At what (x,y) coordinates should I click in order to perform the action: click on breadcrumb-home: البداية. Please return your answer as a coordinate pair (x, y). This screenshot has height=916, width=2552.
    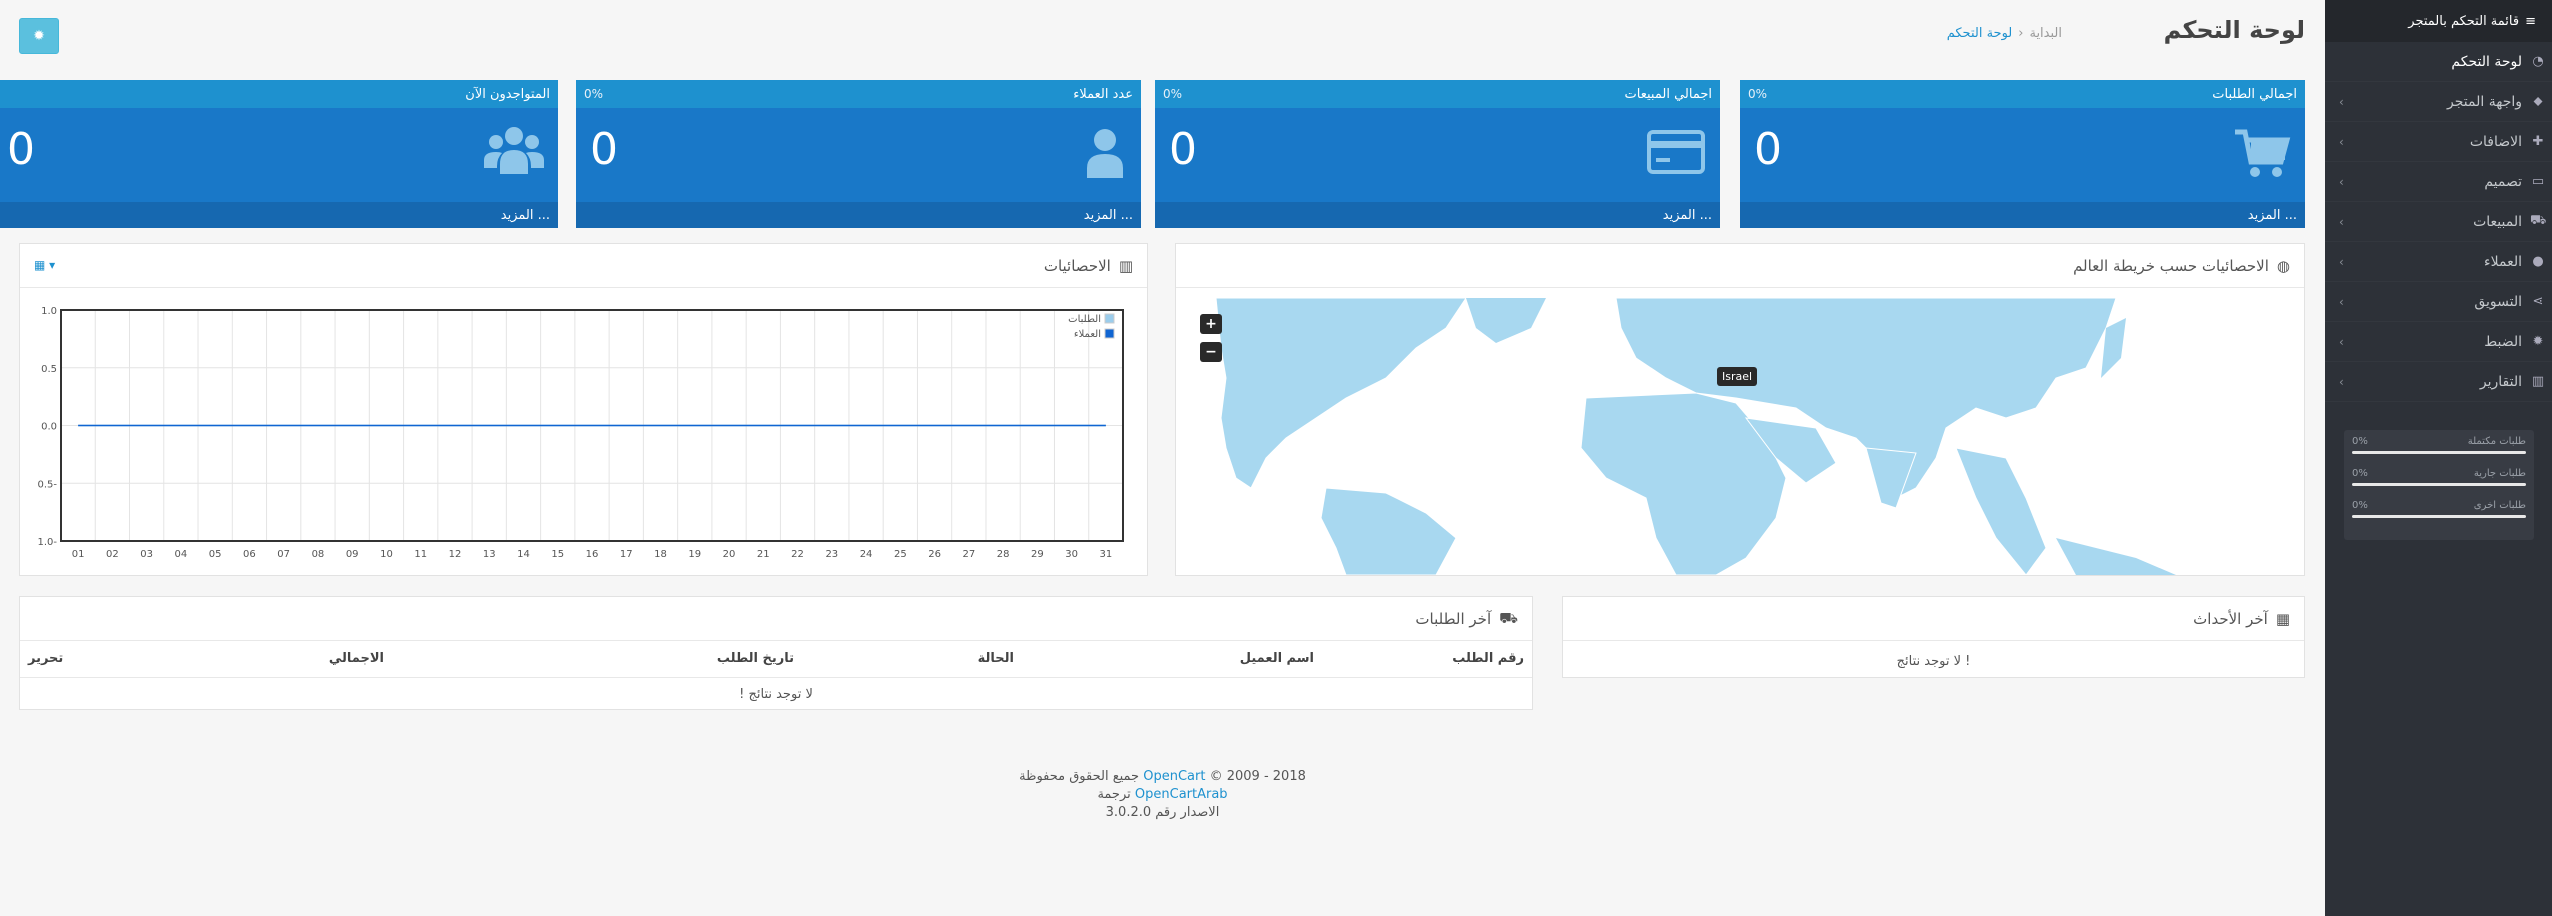
    Looking at the image, I should click on (2045, 33).